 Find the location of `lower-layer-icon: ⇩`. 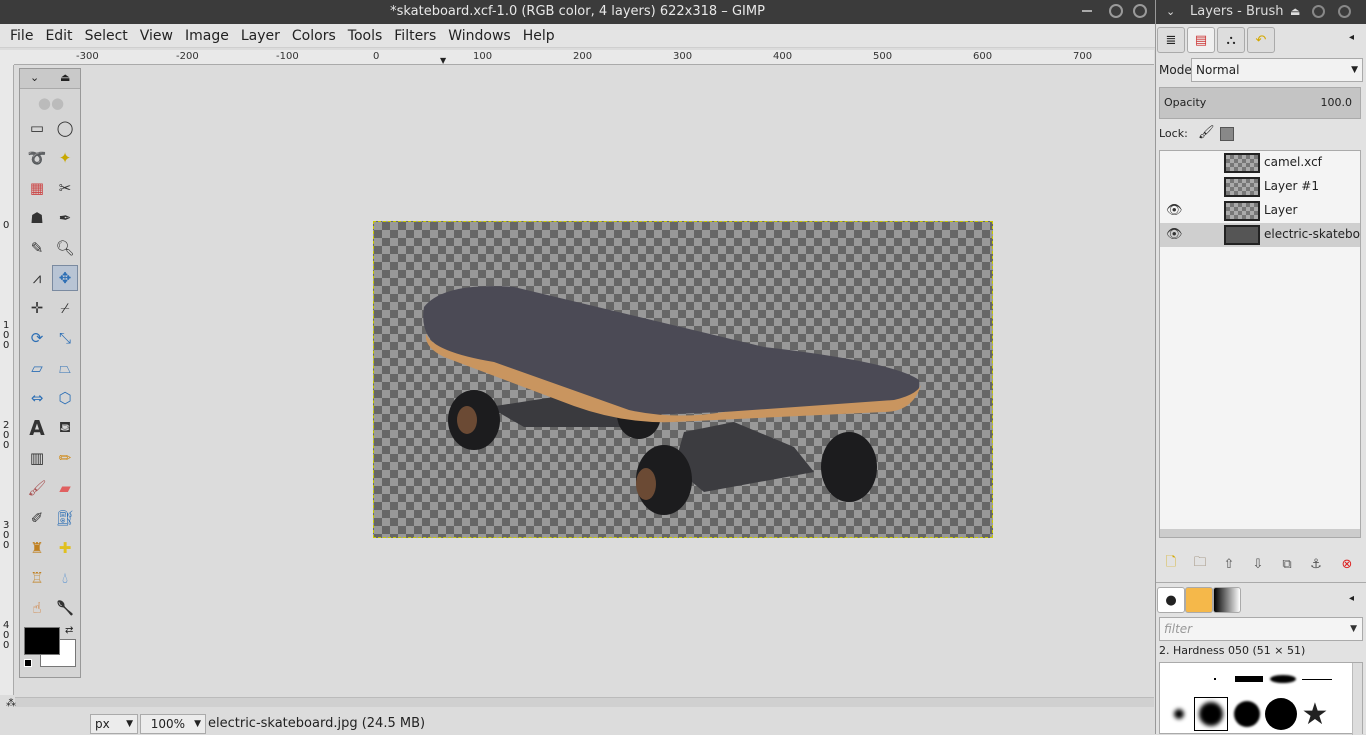

lower-layer-icon: ⇩ is located at coordinates (1258, 564).